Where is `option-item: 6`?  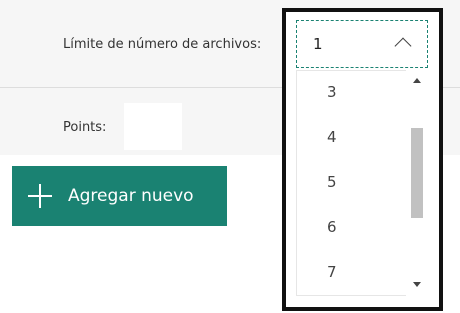 option-item: 6 is located at coordinates (354, 228).